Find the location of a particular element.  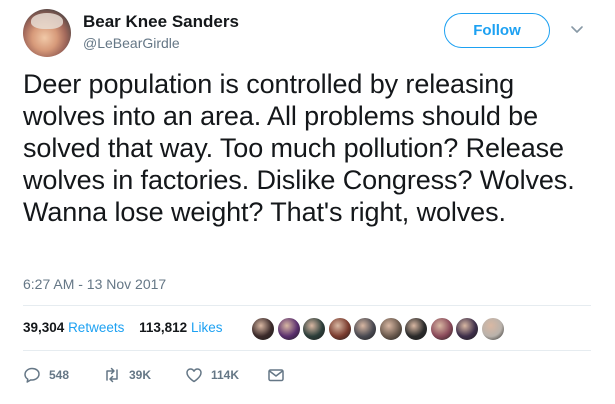

retweets-stat: 39,304 Retweets is located at coordinates (81, 327).